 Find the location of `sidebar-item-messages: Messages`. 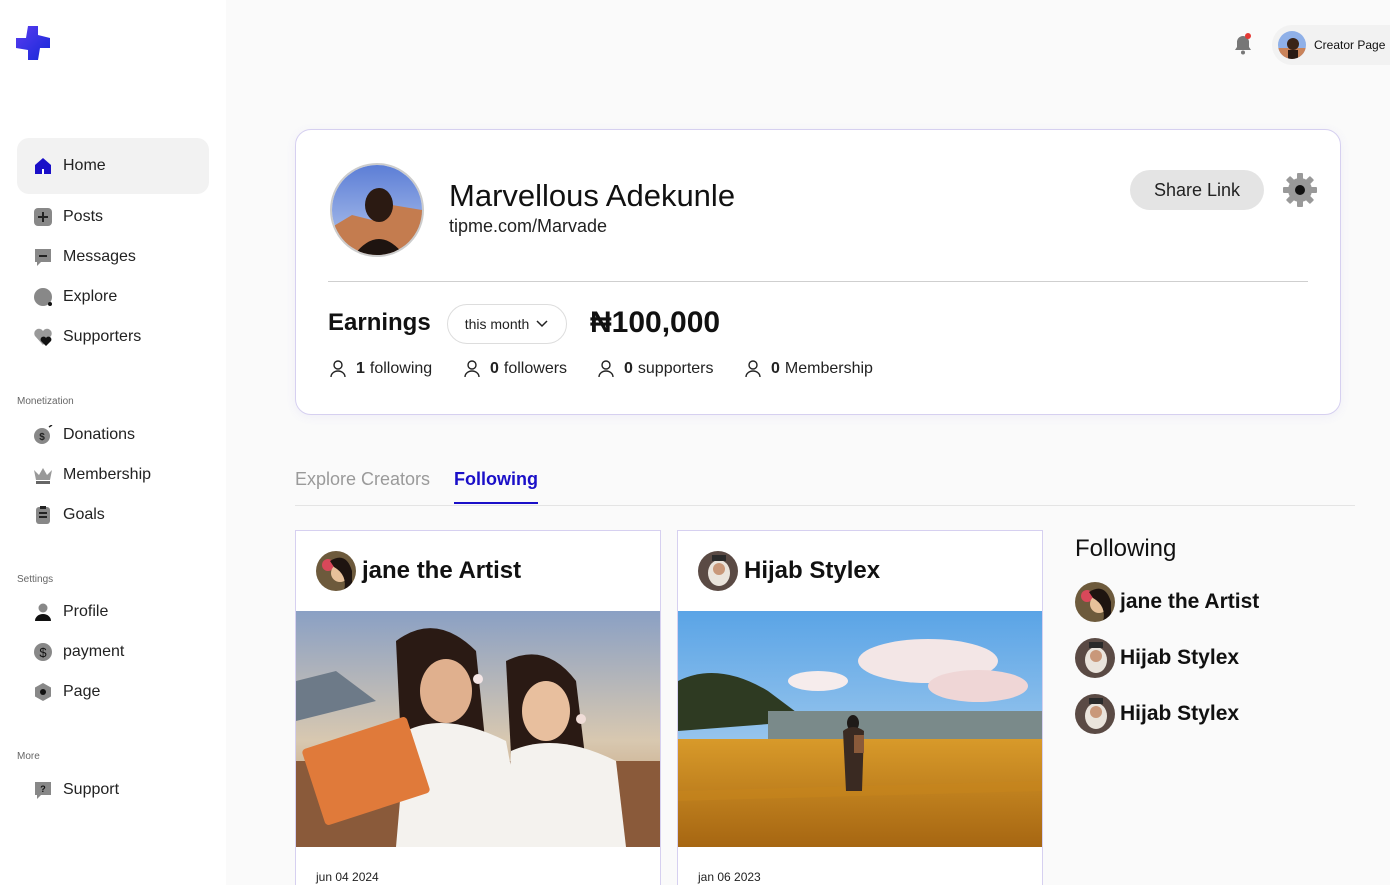

sidebar-item-messages: Messages is located at coordinates (113, 257).